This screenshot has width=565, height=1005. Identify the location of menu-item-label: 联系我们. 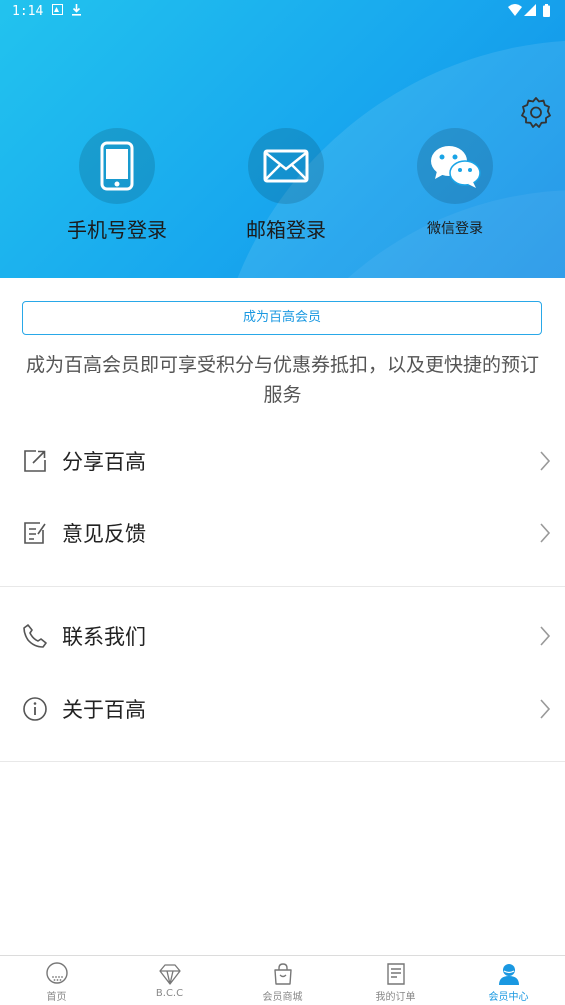
(104, 637).